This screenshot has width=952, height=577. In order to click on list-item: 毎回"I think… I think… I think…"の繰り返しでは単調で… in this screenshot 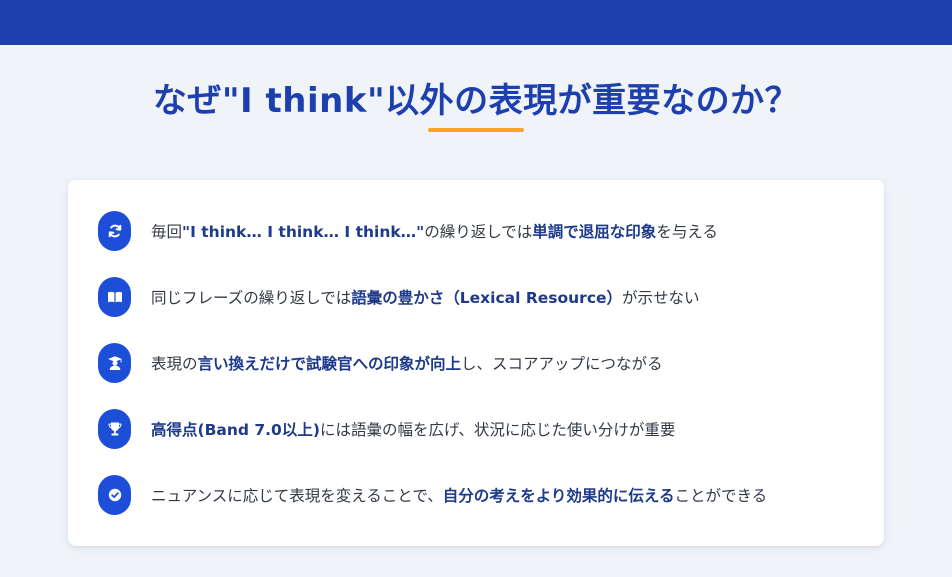, I will do `click(408, 231)`.